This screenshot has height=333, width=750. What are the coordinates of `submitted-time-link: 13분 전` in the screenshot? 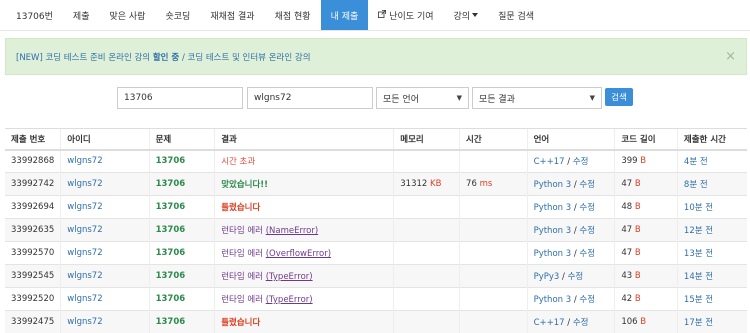 It's located at (698, 254).